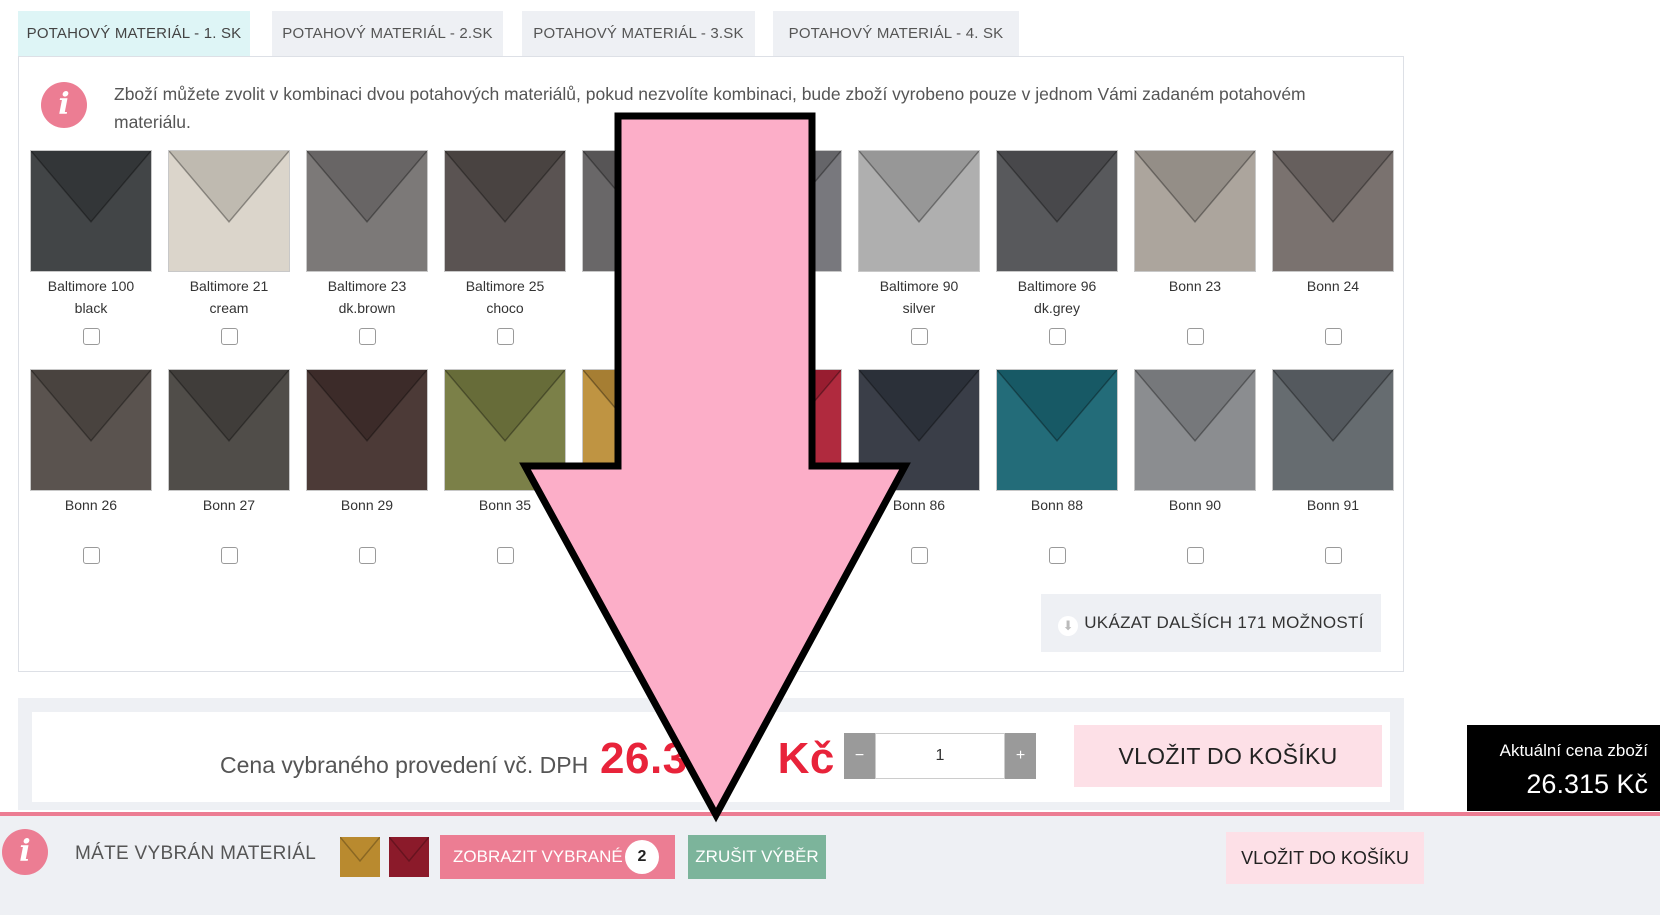 This screenshot has height=915, width=1660. Describe the element at coordinates (1195, 297) in the screenshot. I see `swatch-label: Bonn 23` at that location.